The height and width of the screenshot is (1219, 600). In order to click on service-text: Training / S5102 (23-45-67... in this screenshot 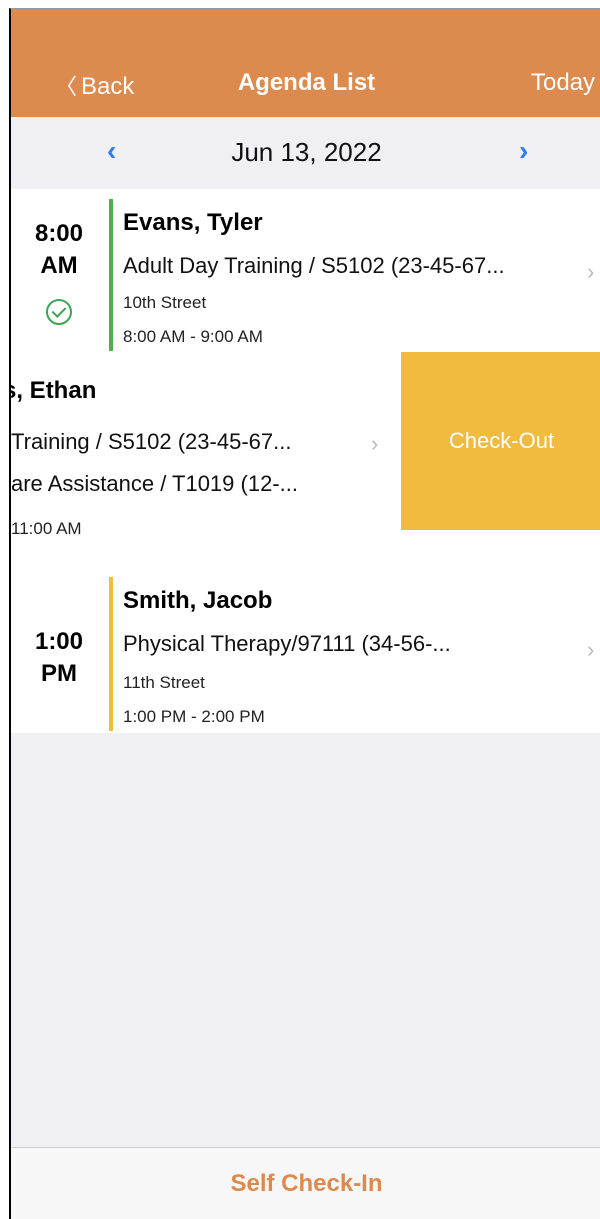, I will do `click(151, 441)`.